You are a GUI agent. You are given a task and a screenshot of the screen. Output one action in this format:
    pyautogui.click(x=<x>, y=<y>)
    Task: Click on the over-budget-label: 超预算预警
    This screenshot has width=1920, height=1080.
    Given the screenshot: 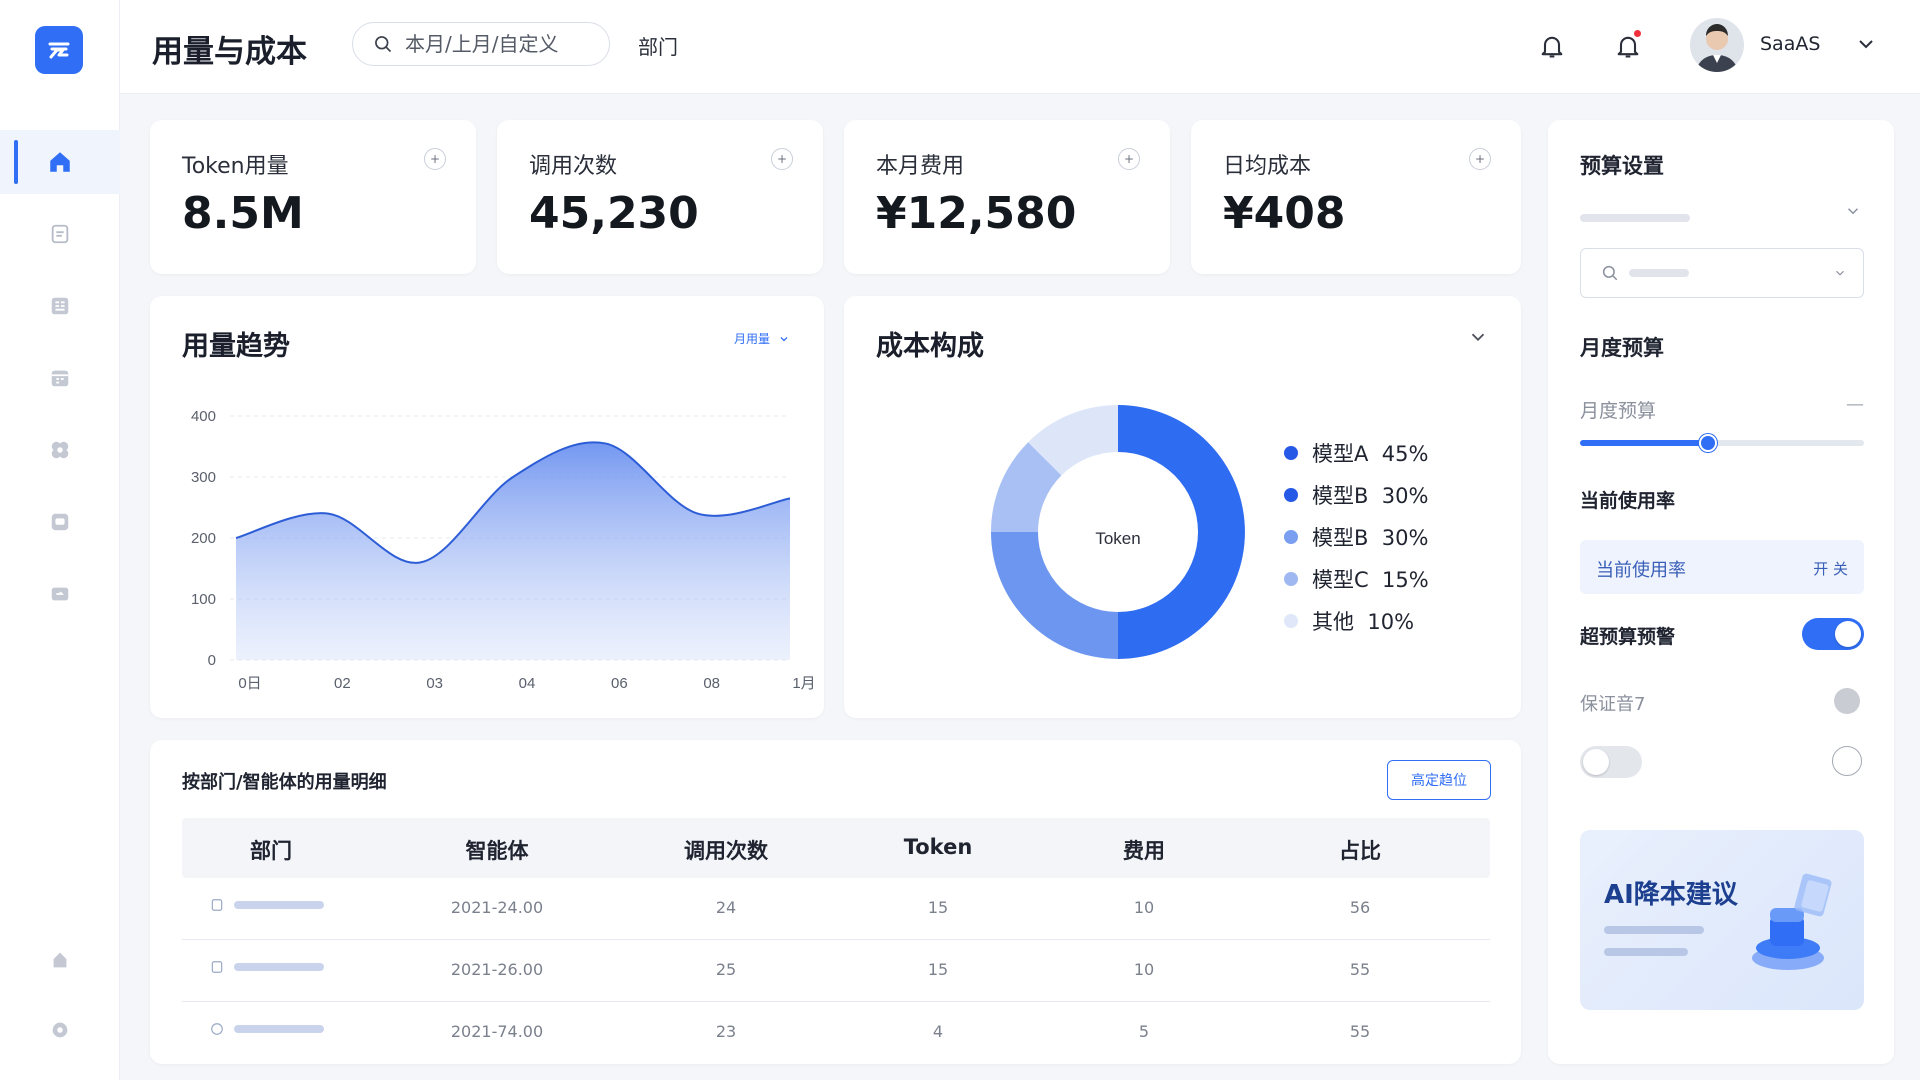 What is the action you would take?
    pyautogui.click(x=1628, y=637)
    